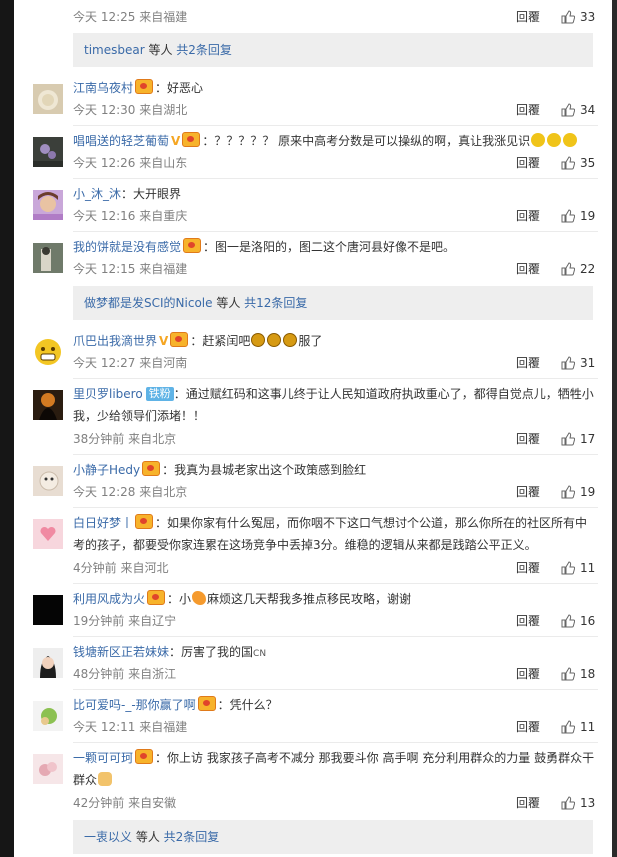  What do you see at coordinates (106, 470) in the screenshot?
I see `username: 小静子Hedy` at bounding box center [106, 470].